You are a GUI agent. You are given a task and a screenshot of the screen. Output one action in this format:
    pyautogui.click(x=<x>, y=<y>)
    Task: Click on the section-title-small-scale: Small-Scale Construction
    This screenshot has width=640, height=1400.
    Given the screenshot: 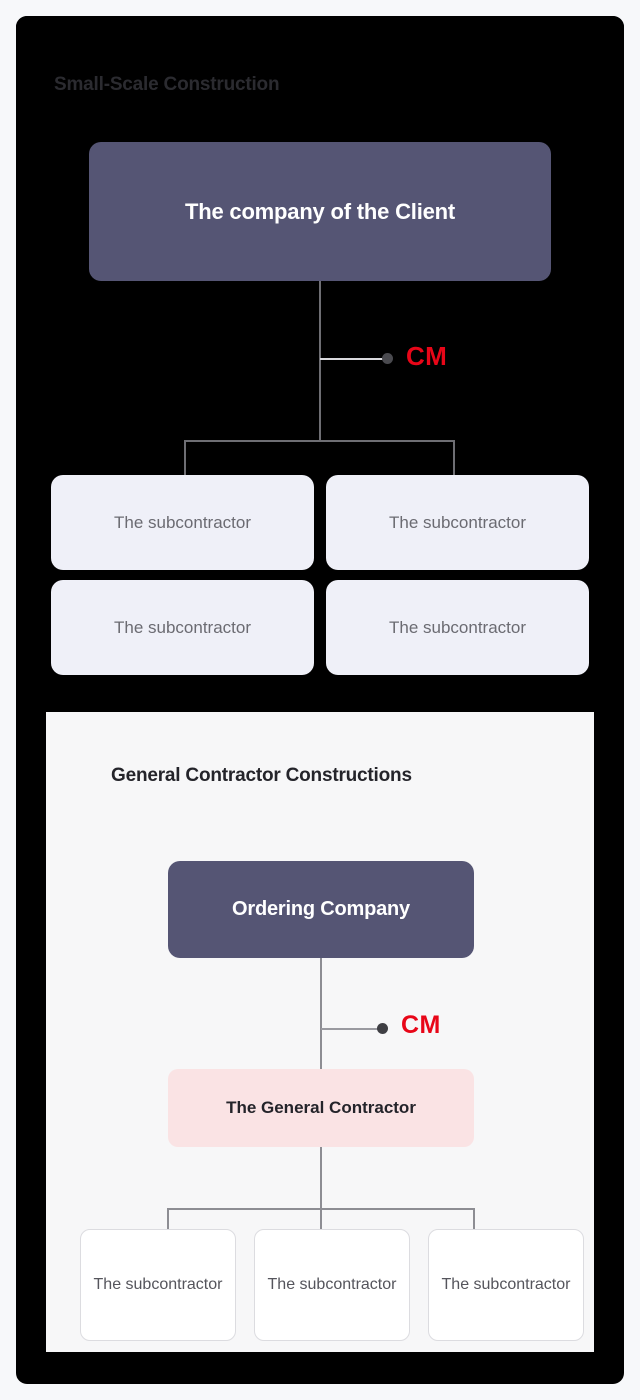 What is the action you would take?
    pyautogui.click(x=167, y=84)
    